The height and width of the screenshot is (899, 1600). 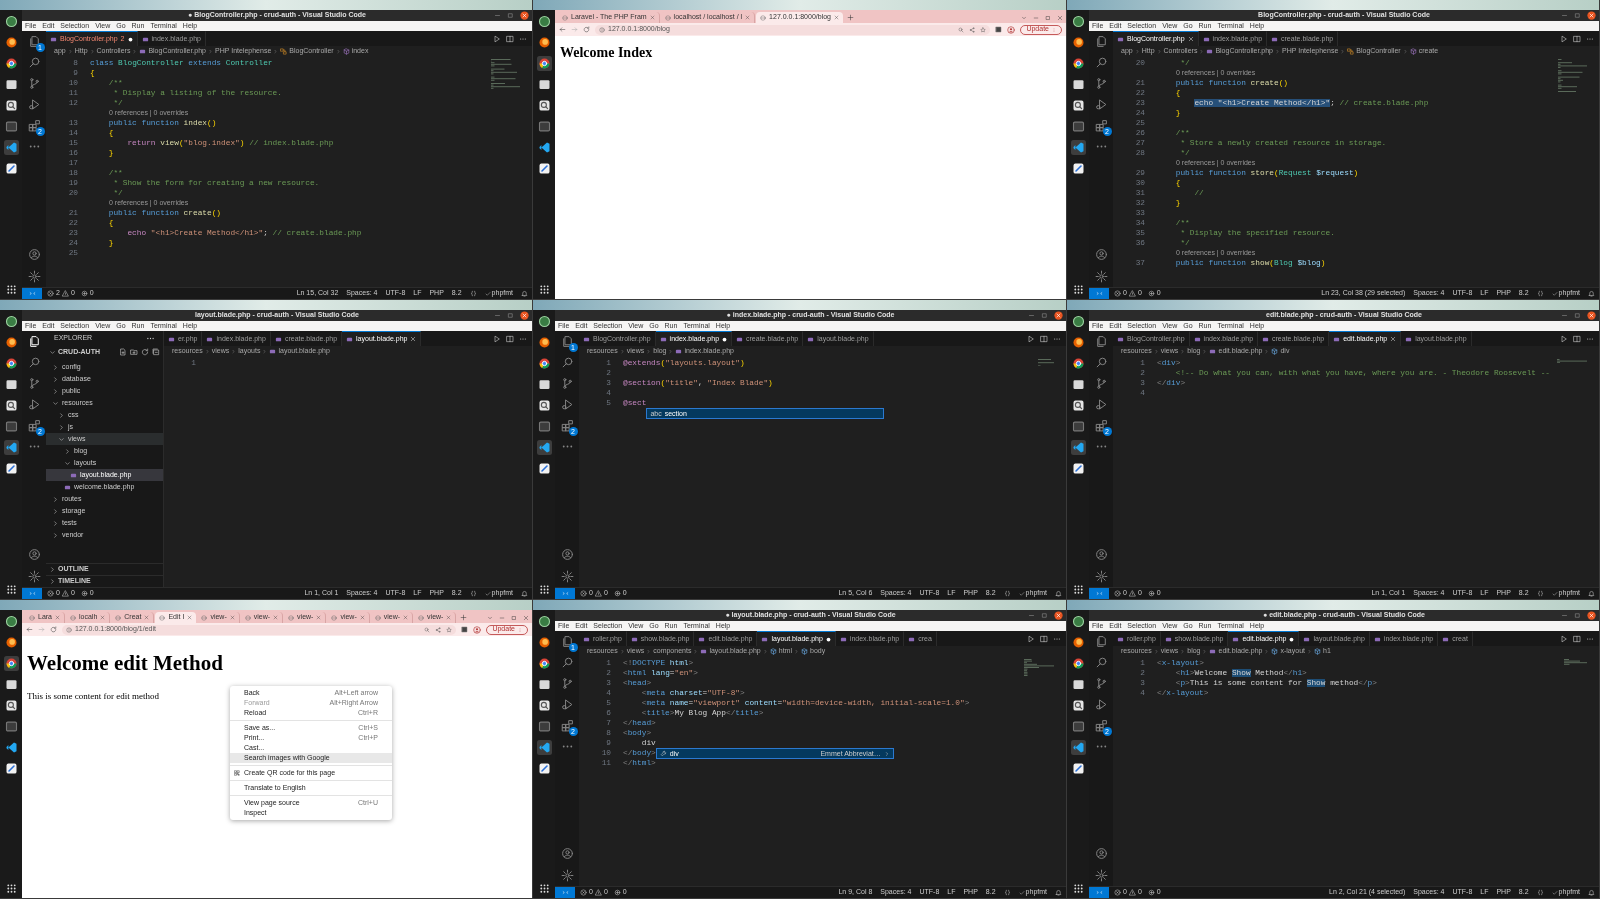 What do you see at coordinates (134, 352) in the screenshot?
I see `new-folder-icon` at bounding box center [134, 352].